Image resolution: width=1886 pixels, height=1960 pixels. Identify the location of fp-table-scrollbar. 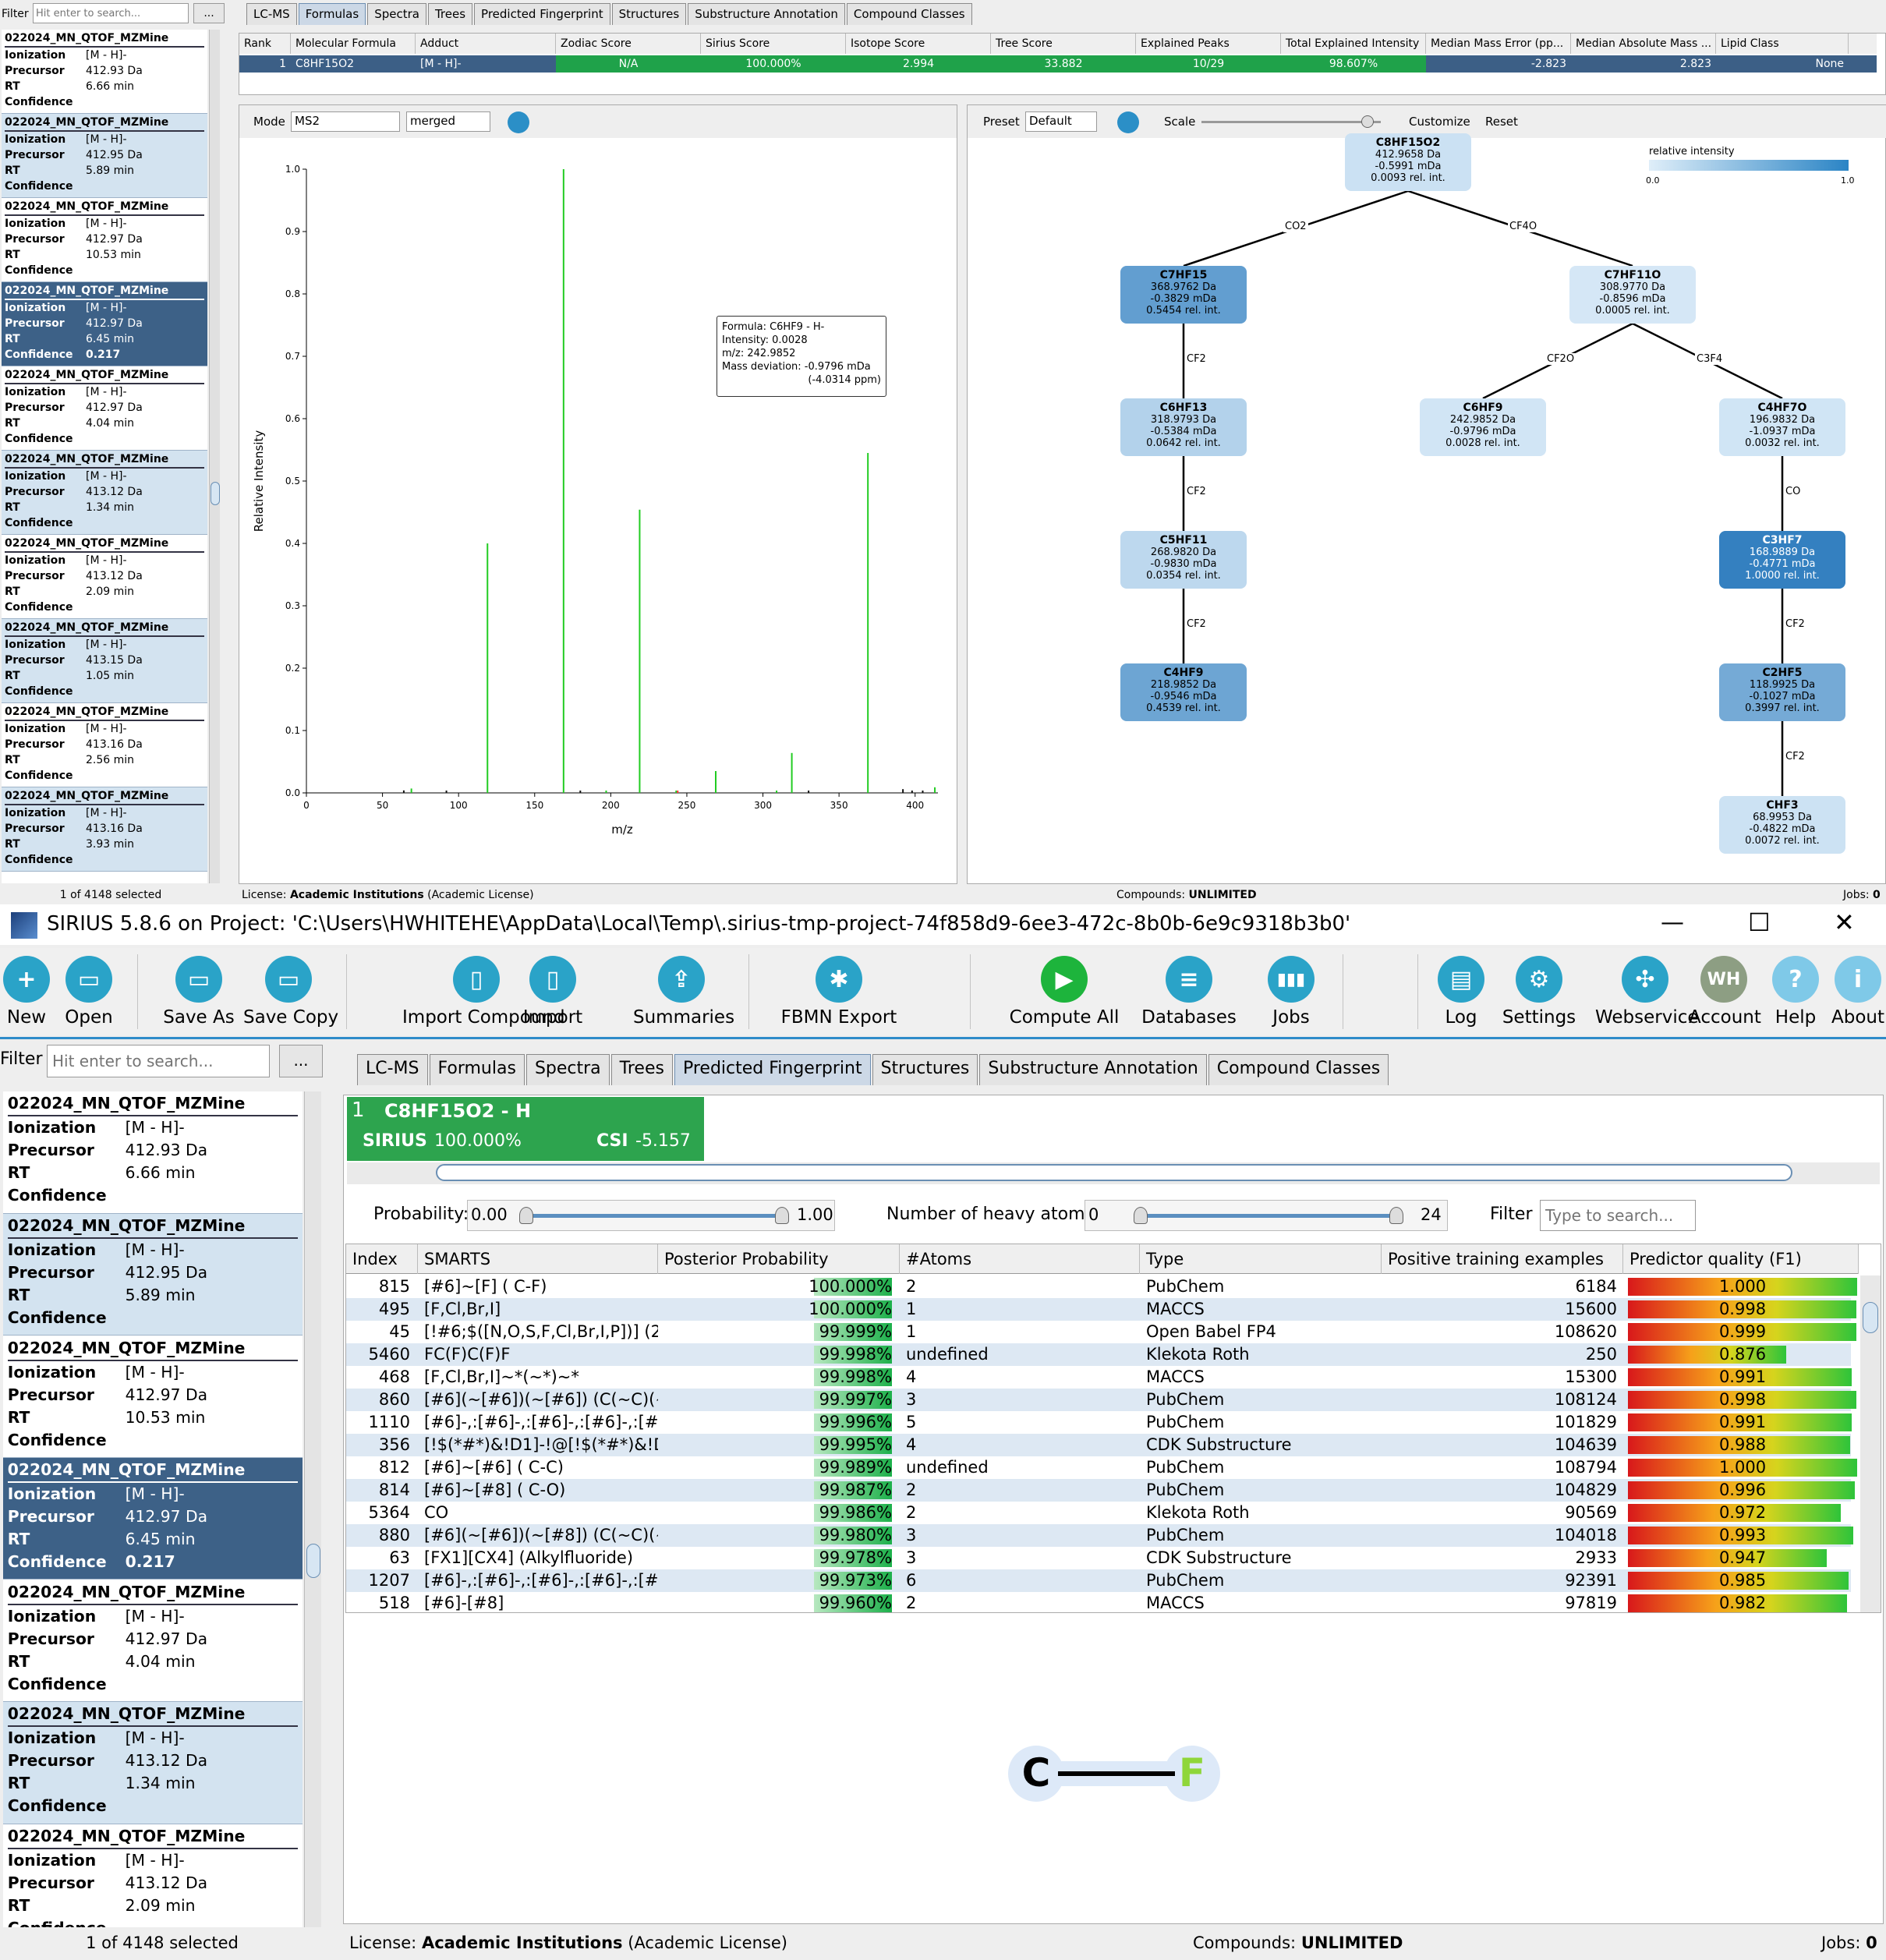
(1870, 1443).